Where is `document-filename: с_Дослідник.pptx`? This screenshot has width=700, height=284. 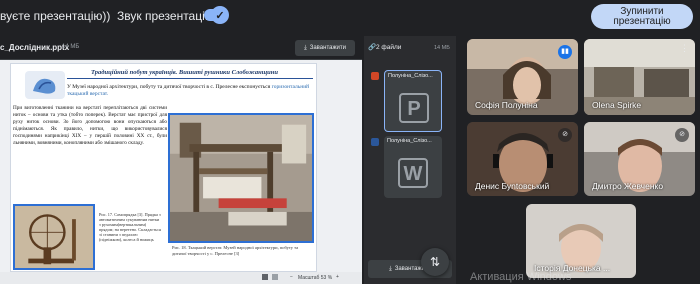
document-filename: с_Дослідник.pptx is located at coordinates (35, 47).